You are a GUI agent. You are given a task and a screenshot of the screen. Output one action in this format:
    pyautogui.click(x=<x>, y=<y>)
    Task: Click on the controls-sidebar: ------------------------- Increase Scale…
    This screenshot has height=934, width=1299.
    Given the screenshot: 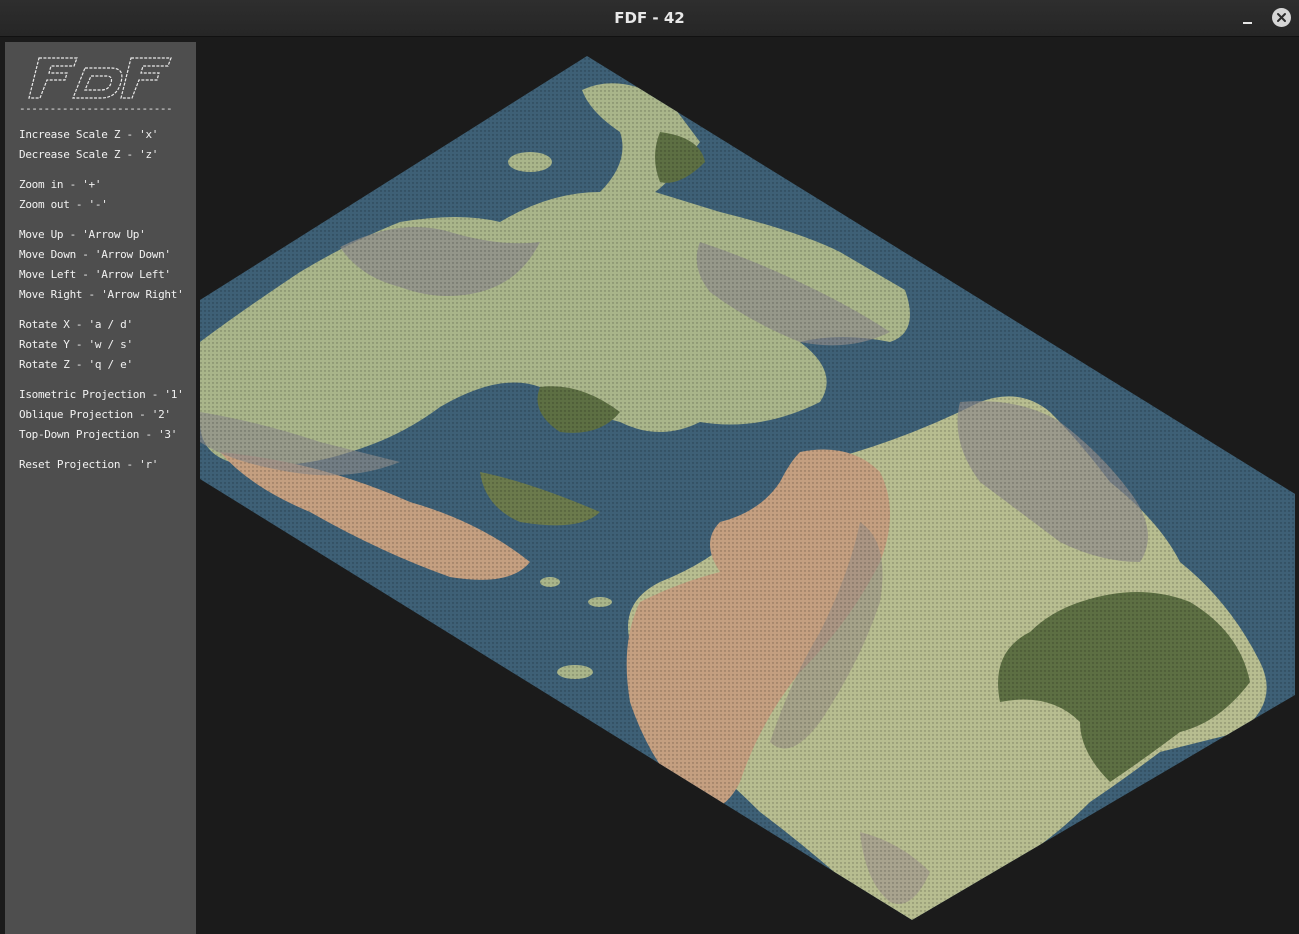 What is the action you would take?
    pyautogui.click(x=100, y=488)
    